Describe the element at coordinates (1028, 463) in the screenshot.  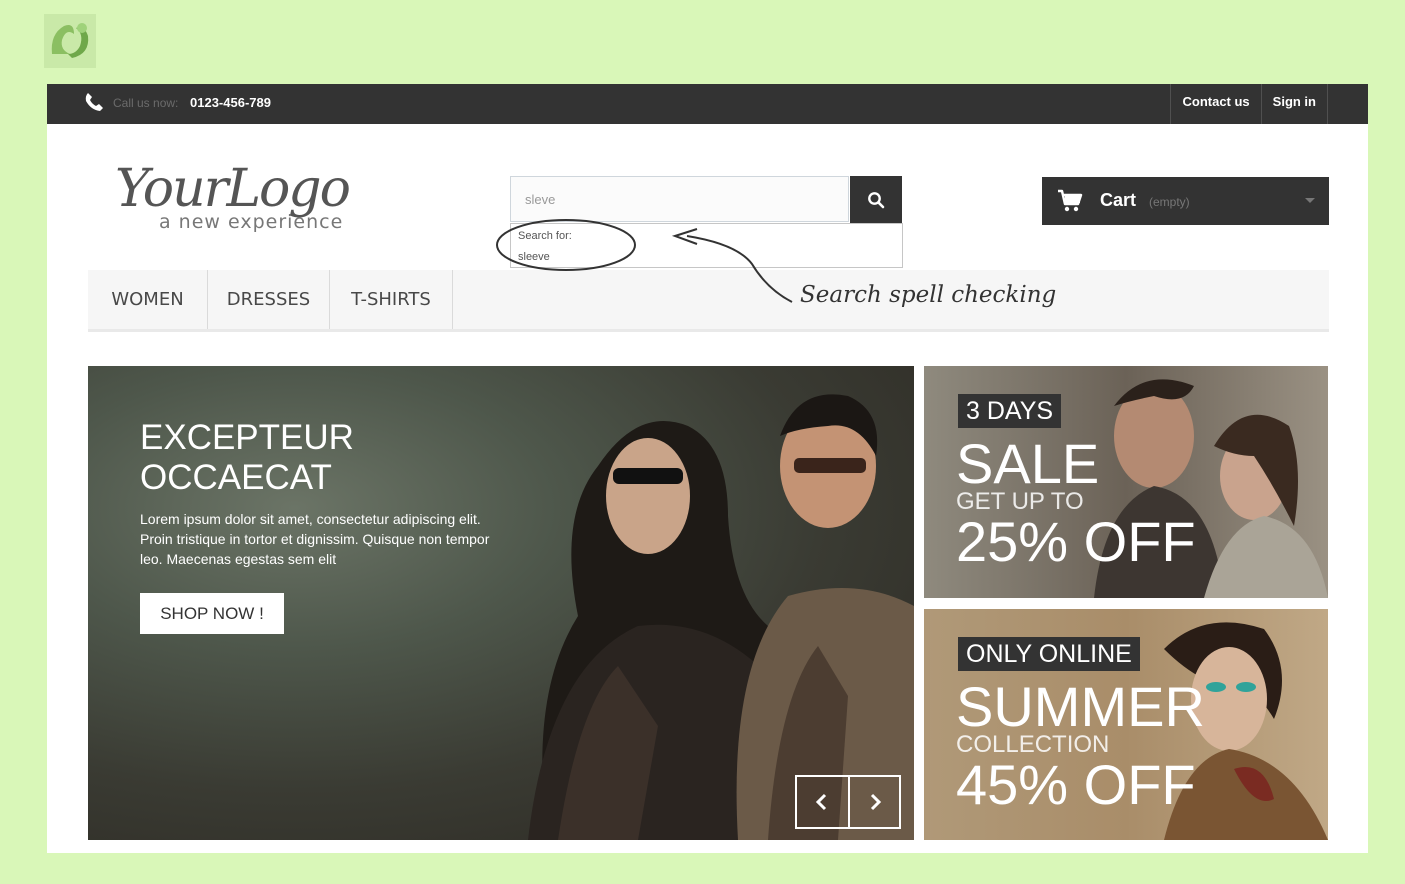
I see `banner-headline: SALE` at that location.